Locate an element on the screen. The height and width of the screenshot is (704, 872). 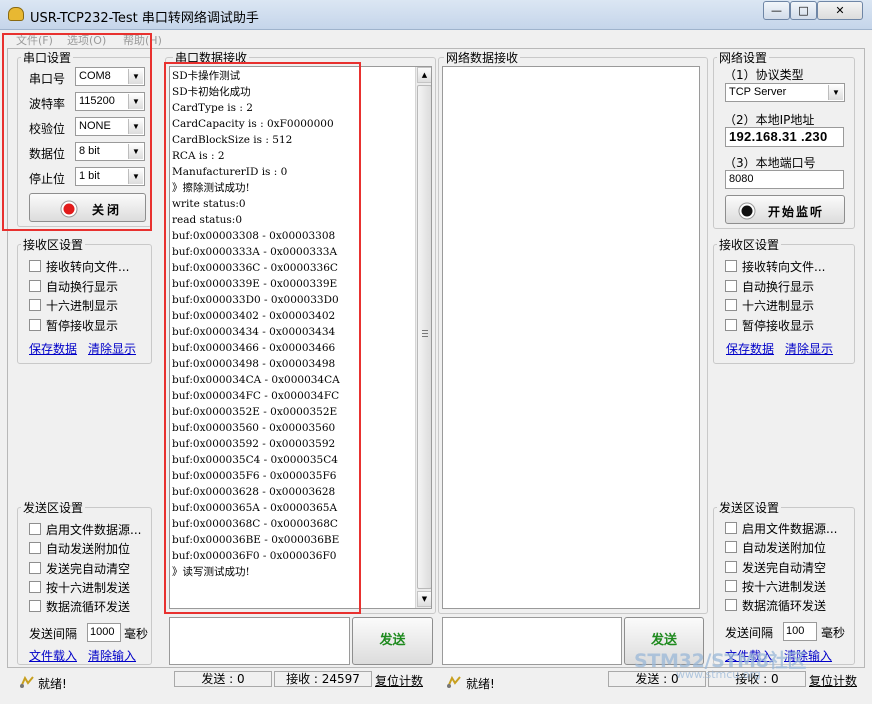
net-send-input is located at coordinates (532, 641).